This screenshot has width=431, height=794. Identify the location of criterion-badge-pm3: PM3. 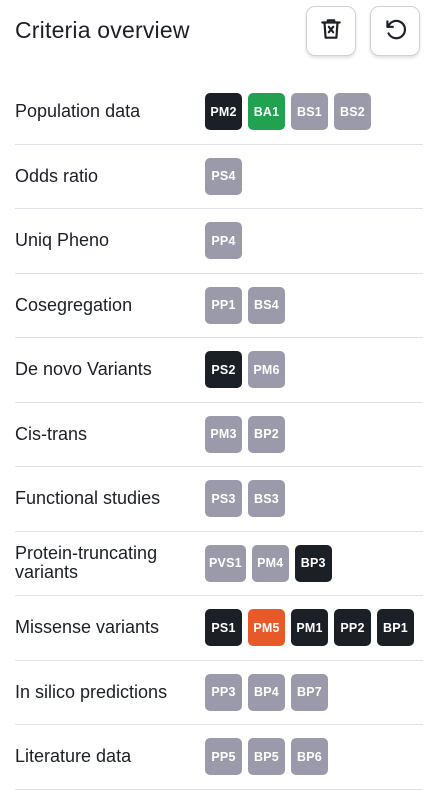
(223, 434).